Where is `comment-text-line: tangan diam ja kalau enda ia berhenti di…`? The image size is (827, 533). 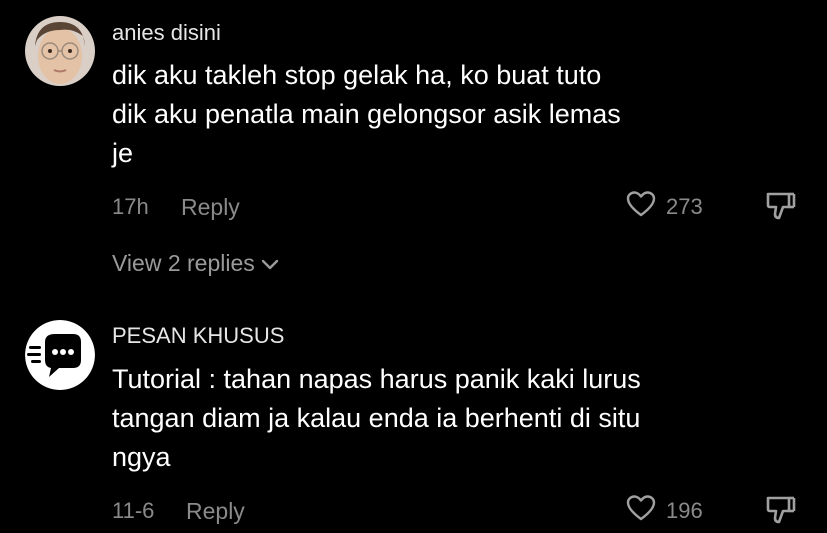 comment-text-line: tangan diam ja kalau enda ia berhenti di… is located at coordinates (376, 418).